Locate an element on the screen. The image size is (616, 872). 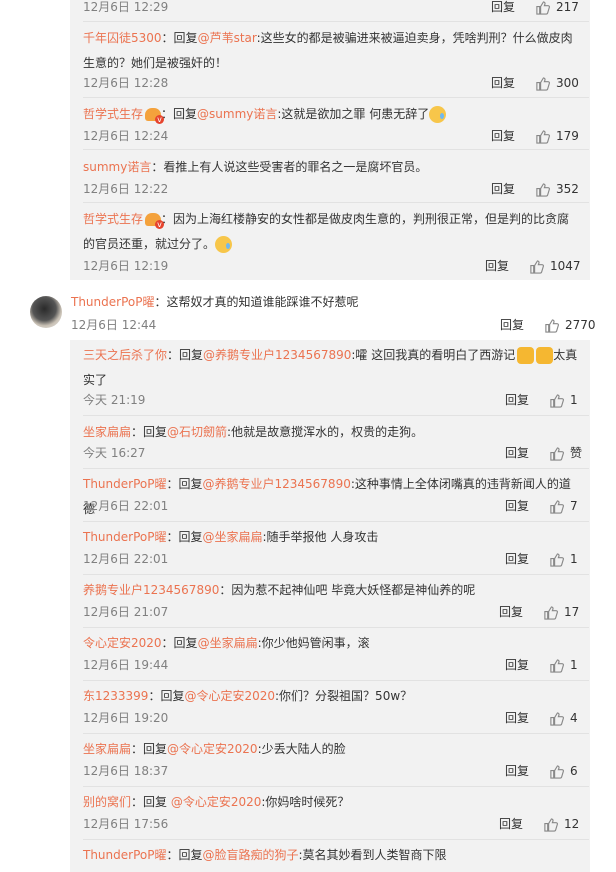
avatar is located at coordinates (46, 312).